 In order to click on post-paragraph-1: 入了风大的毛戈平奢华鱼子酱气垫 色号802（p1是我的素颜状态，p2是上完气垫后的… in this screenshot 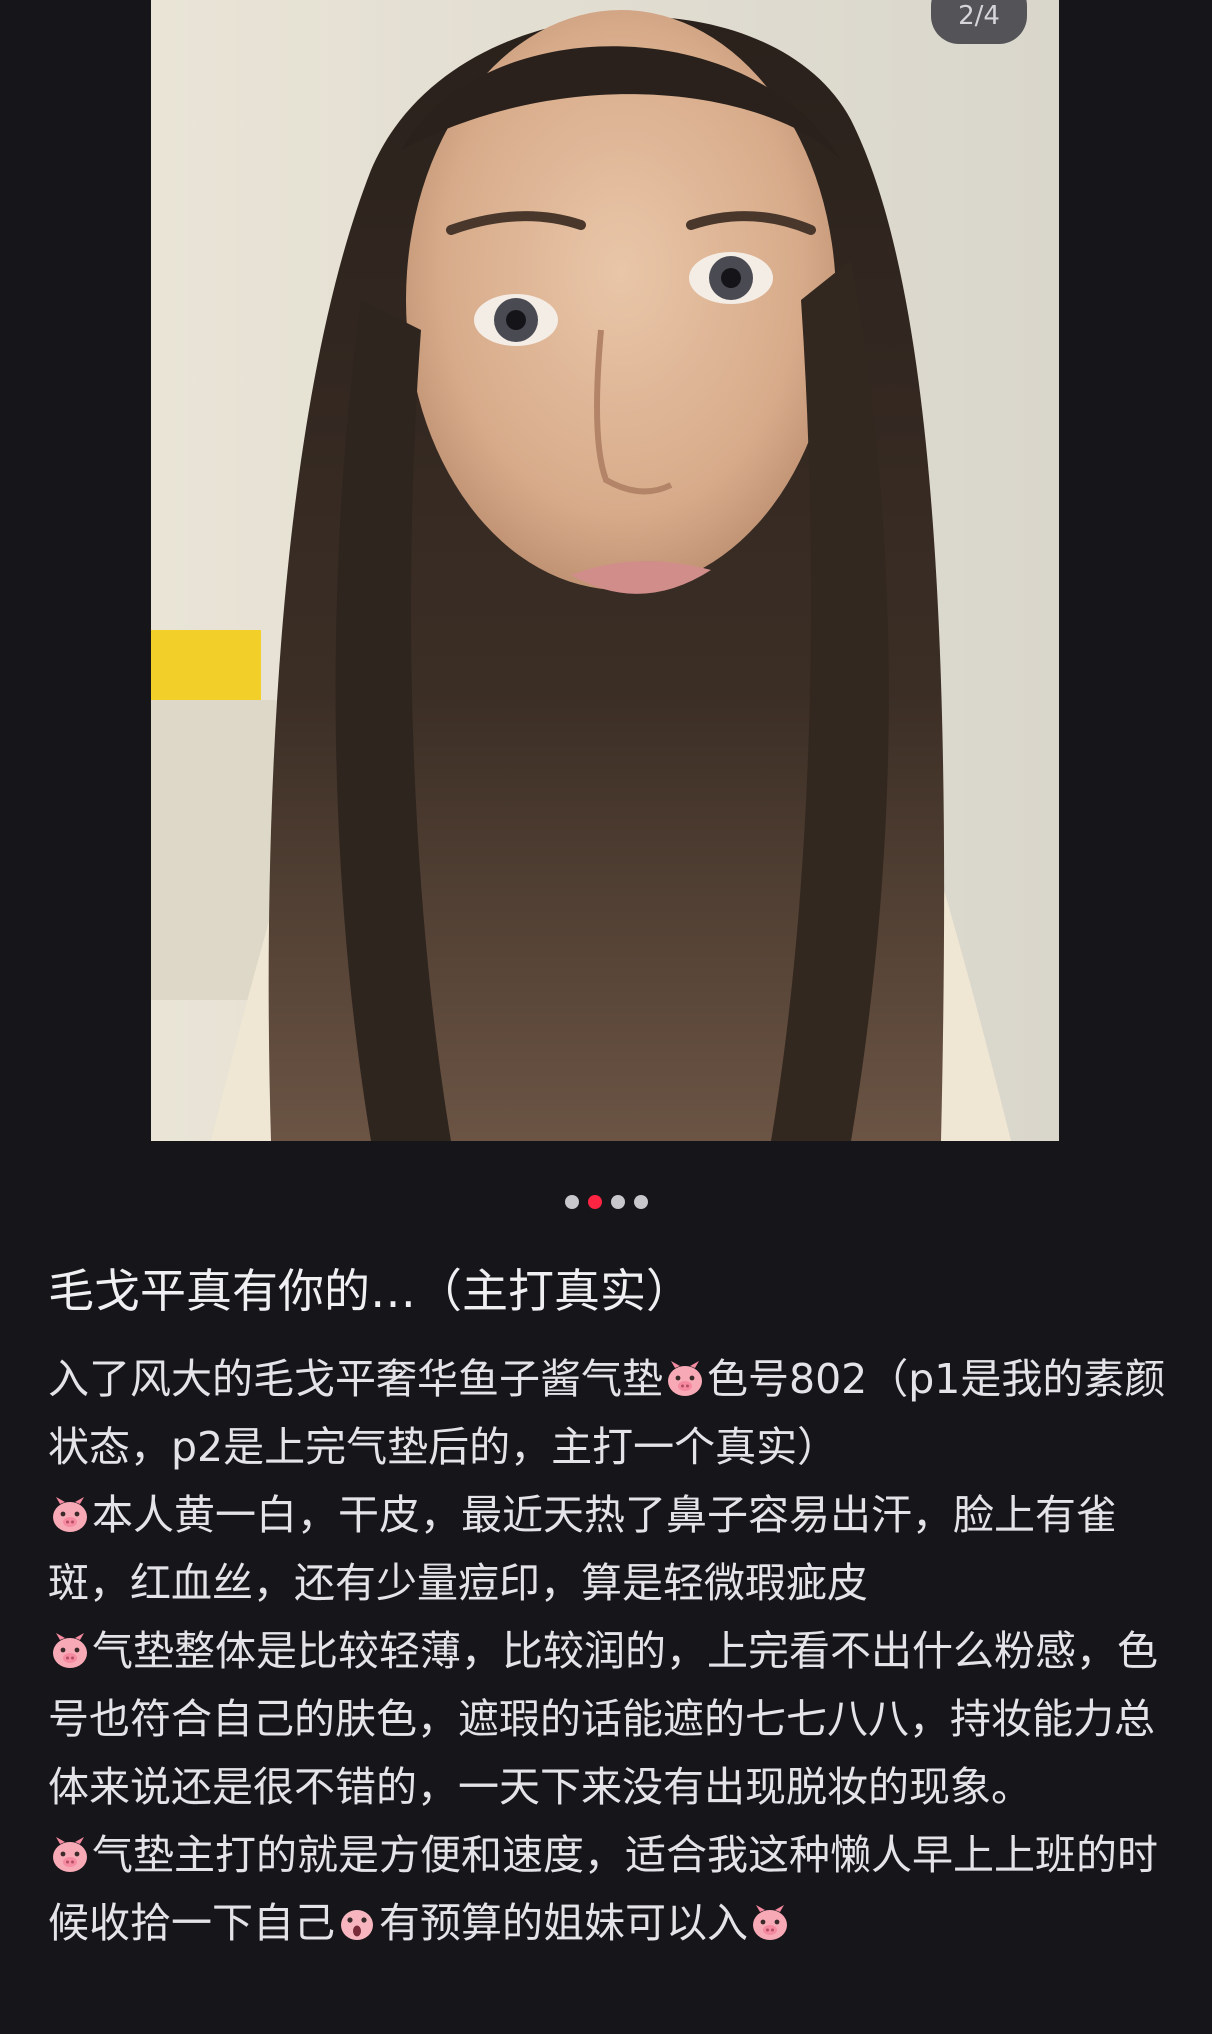, I will do `click(610, 1413)`.